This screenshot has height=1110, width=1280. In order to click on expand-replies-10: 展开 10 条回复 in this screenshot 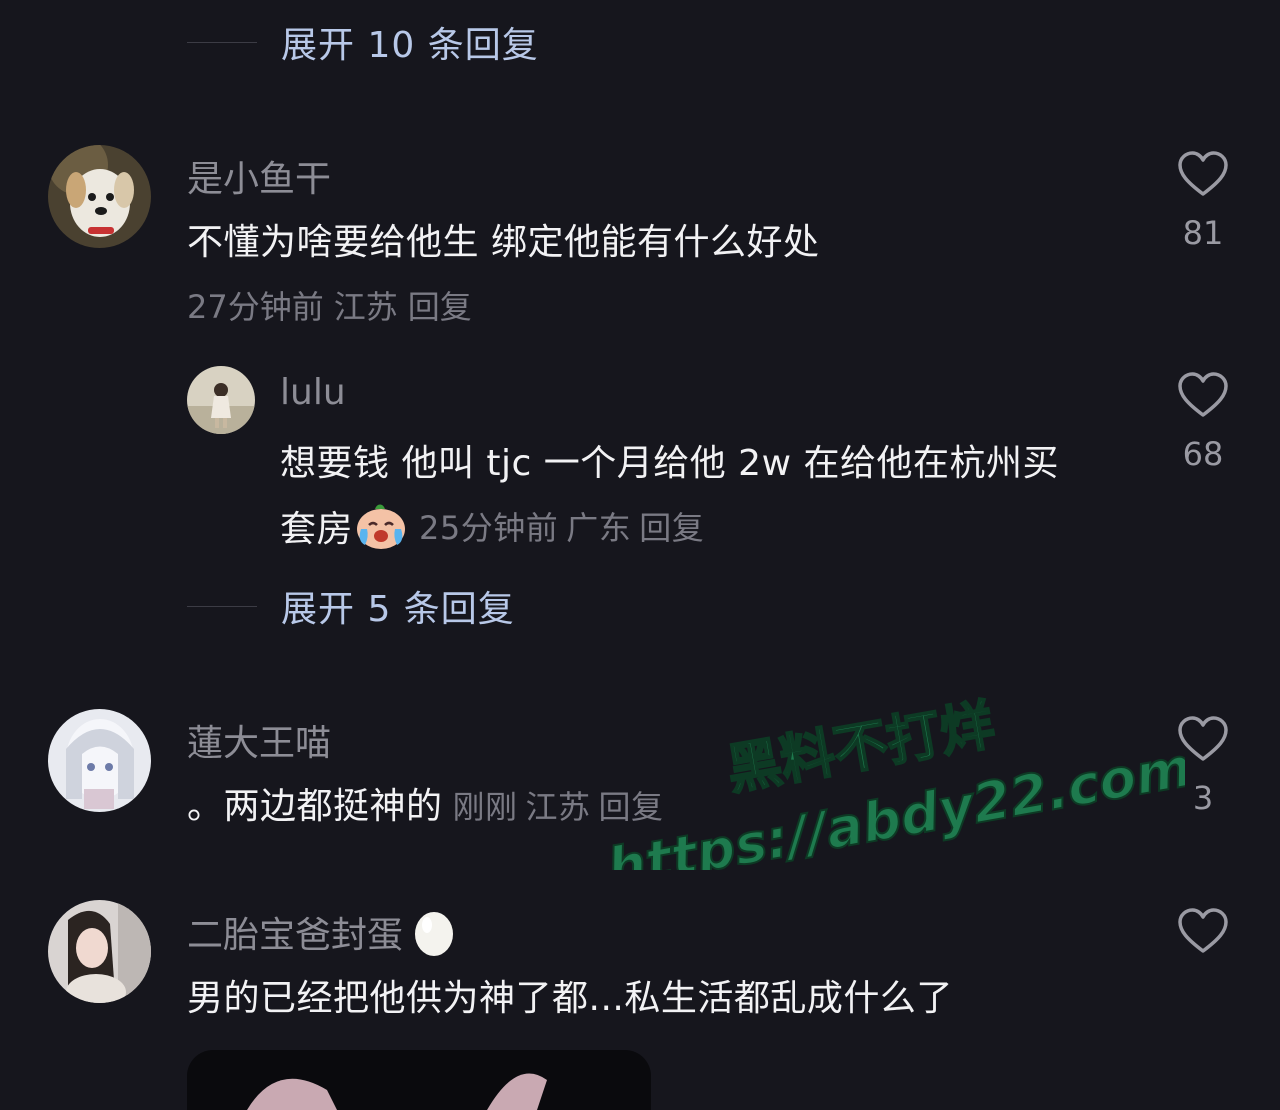, I will do `click(363, 42)`.